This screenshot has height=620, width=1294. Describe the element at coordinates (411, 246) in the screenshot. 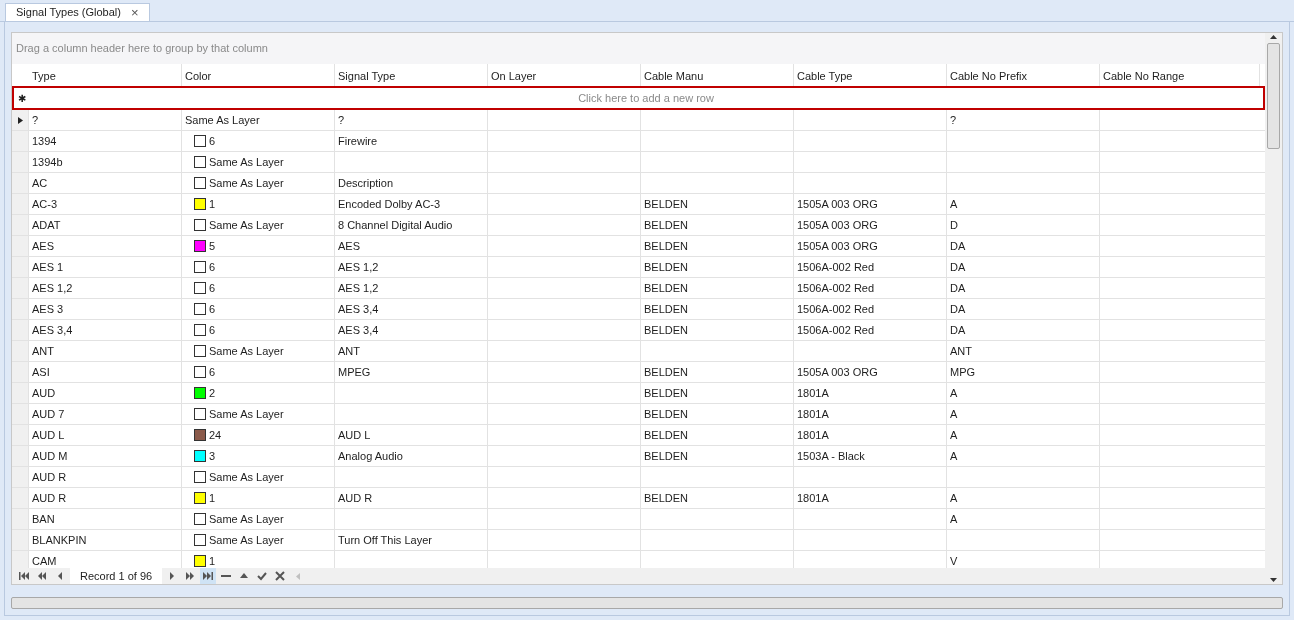

I see `table-cell: AES` at that location.